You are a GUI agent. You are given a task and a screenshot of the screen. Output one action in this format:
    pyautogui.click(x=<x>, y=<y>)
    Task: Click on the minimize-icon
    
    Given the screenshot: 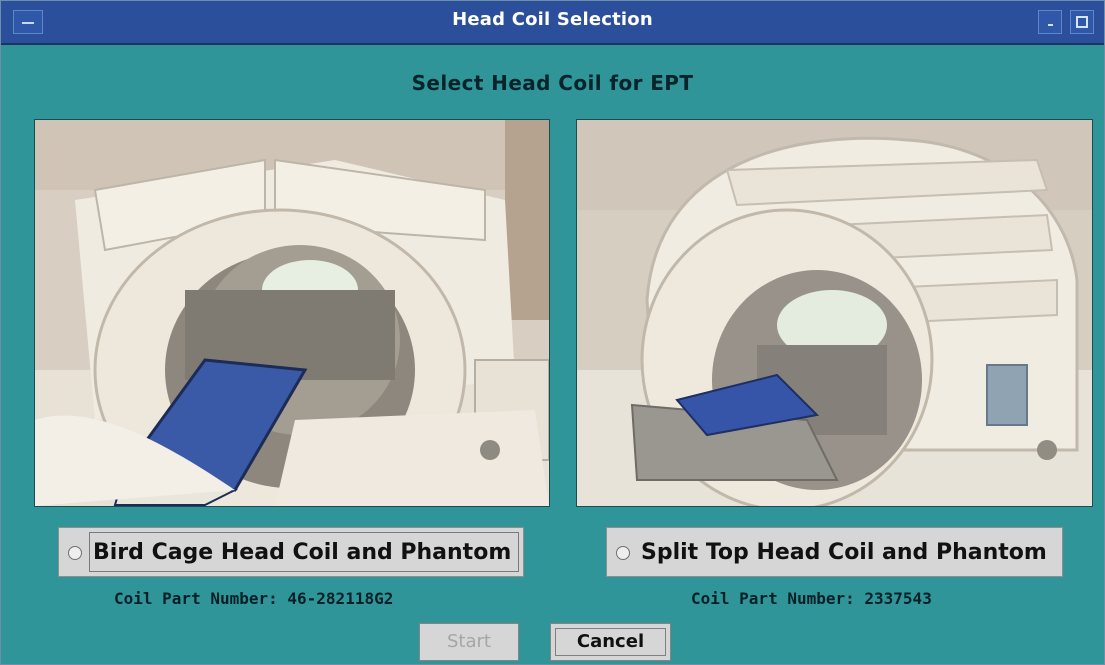 What is the action you would take?
    pyautogui.click(x=1050, y=22)
    